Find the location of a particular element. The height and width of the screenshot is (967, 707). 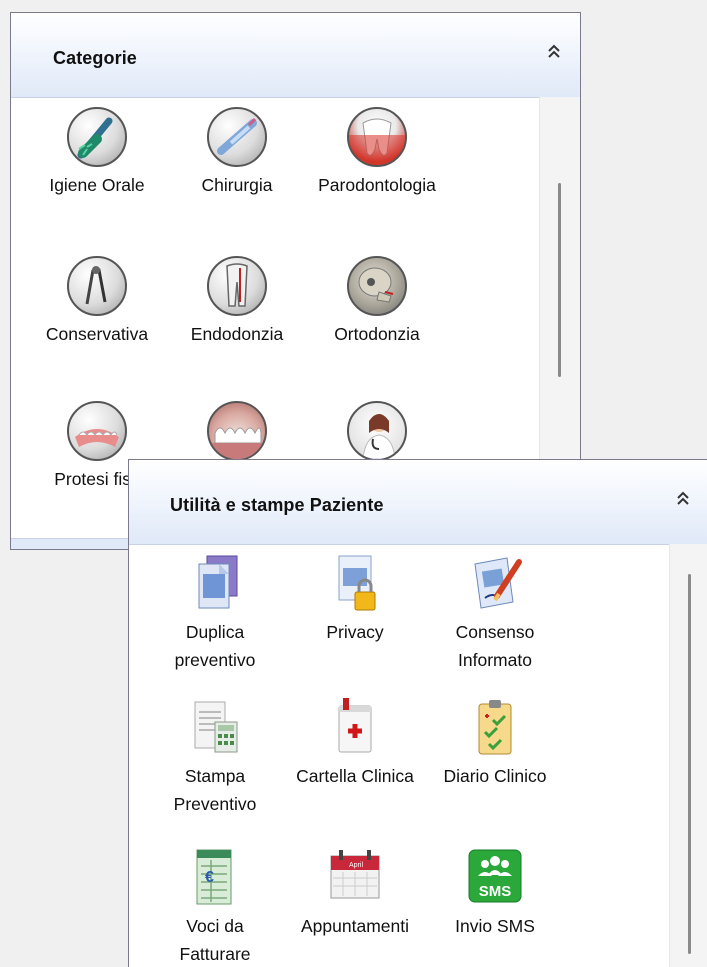

utility-invio-sms: SMS Invio SMS is located at coordinates (495, 893).